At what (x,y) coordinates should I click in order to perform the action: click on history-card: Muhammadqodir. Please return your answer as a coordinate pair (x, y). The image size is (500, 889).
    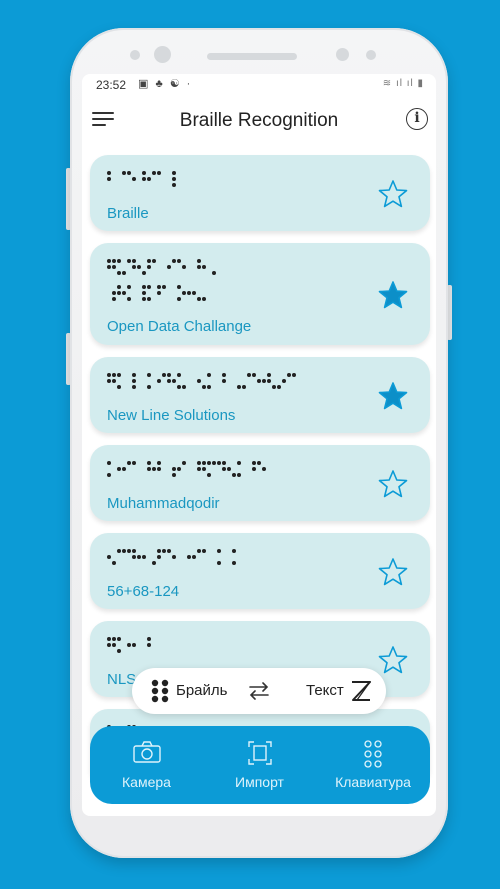
    Looking at the image, I should click on (260, 483).